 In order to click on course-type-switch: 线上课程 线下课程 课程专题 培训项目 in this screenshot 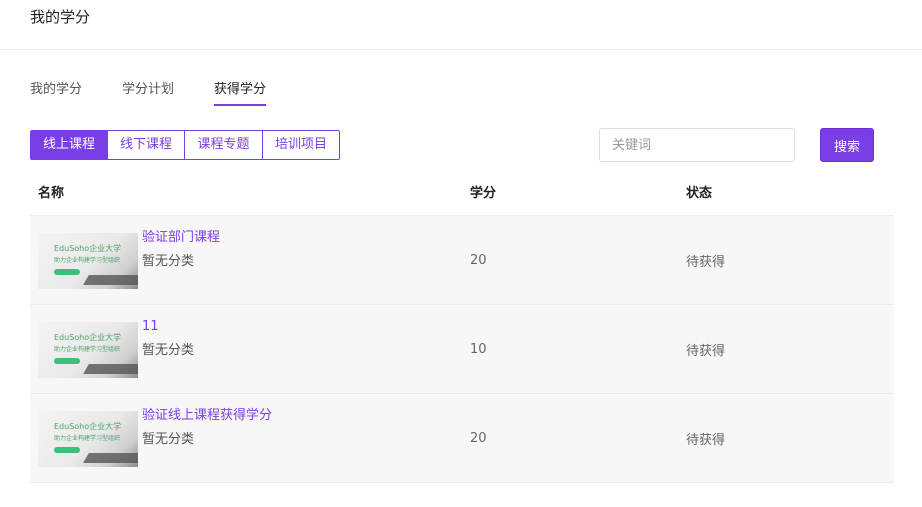, I will do `click(185, 145)`.